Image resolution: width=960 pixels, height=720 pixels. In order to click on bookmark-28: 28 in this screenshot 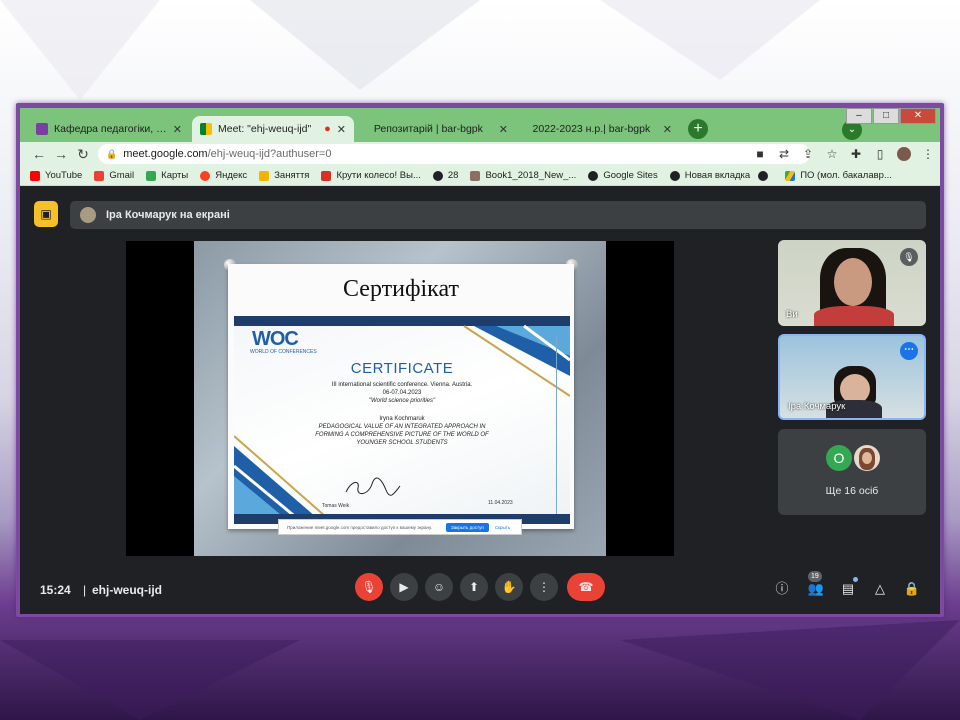, I will do `click(445, 175)`.